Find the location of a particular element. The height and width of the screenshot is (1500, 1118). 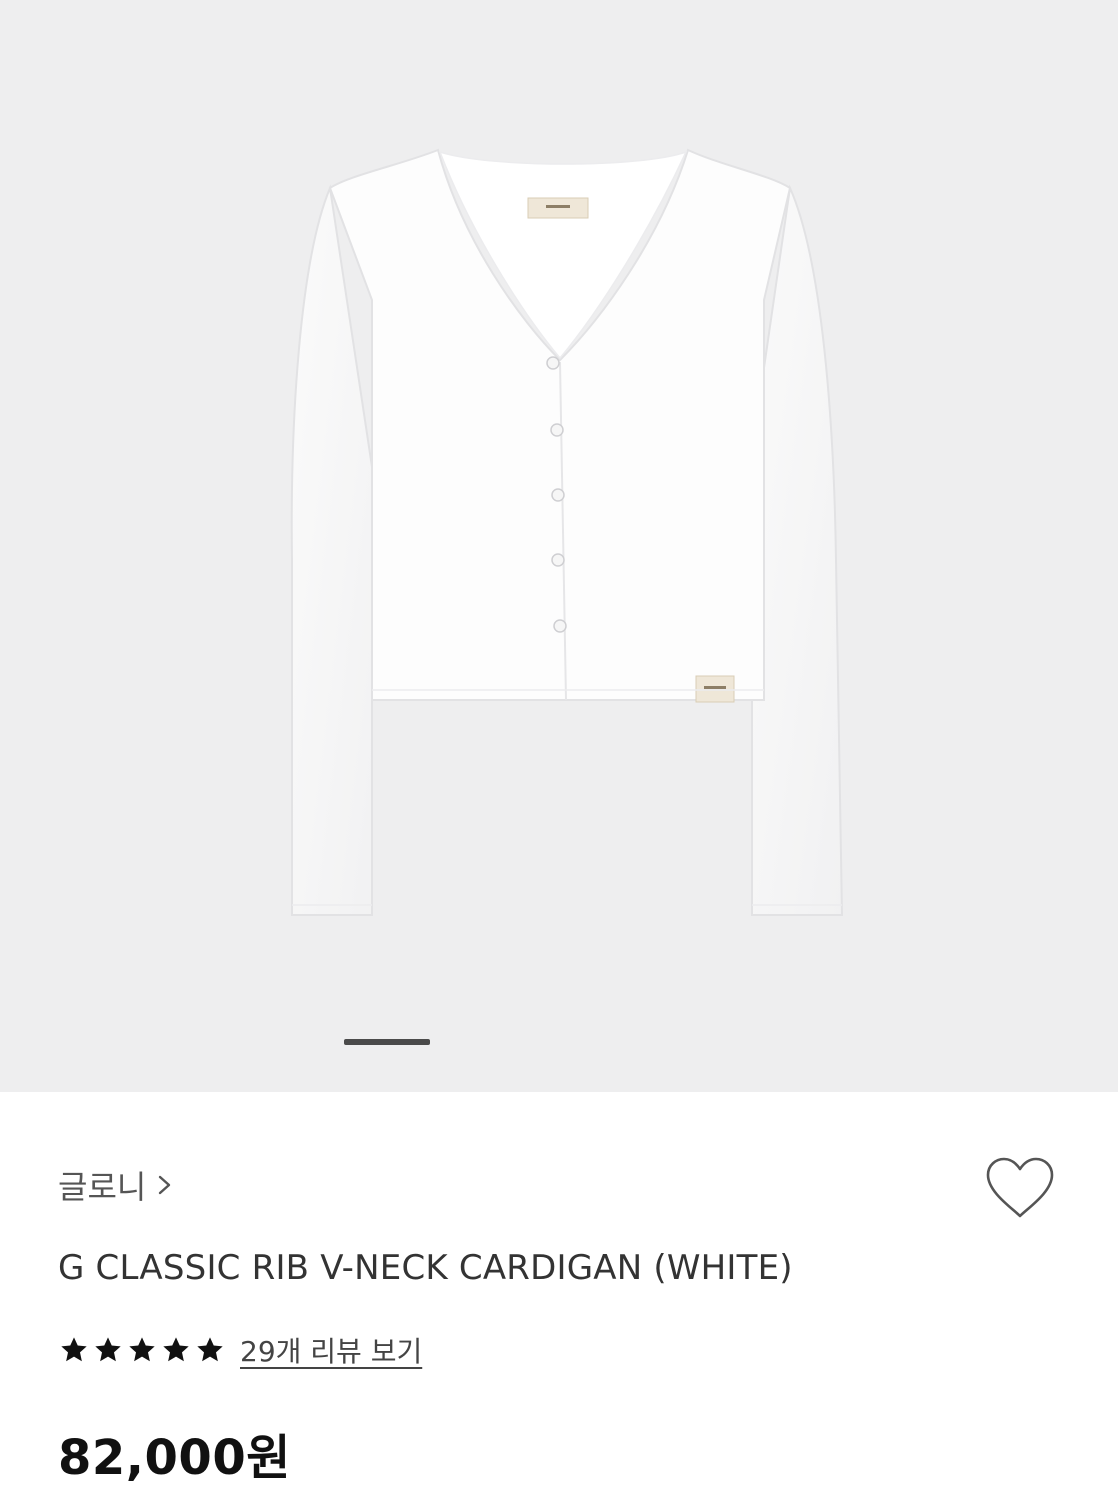

heart-outline-icon is located at coordinates (1020, 1187).